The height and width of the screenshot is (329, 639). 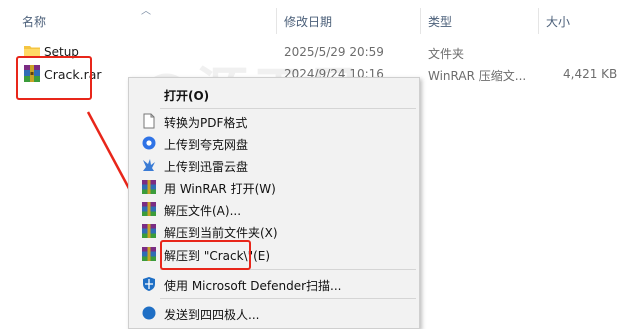 I want to click on menu-item-open-winrar: 用 WinRAR 打开(W), so click(x=274, y=187).